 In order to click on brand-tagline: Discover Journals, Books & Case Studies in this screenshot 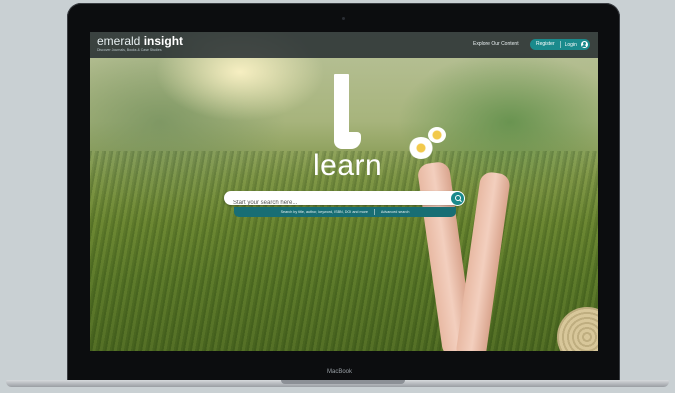, I will do `click(129, 50)`.